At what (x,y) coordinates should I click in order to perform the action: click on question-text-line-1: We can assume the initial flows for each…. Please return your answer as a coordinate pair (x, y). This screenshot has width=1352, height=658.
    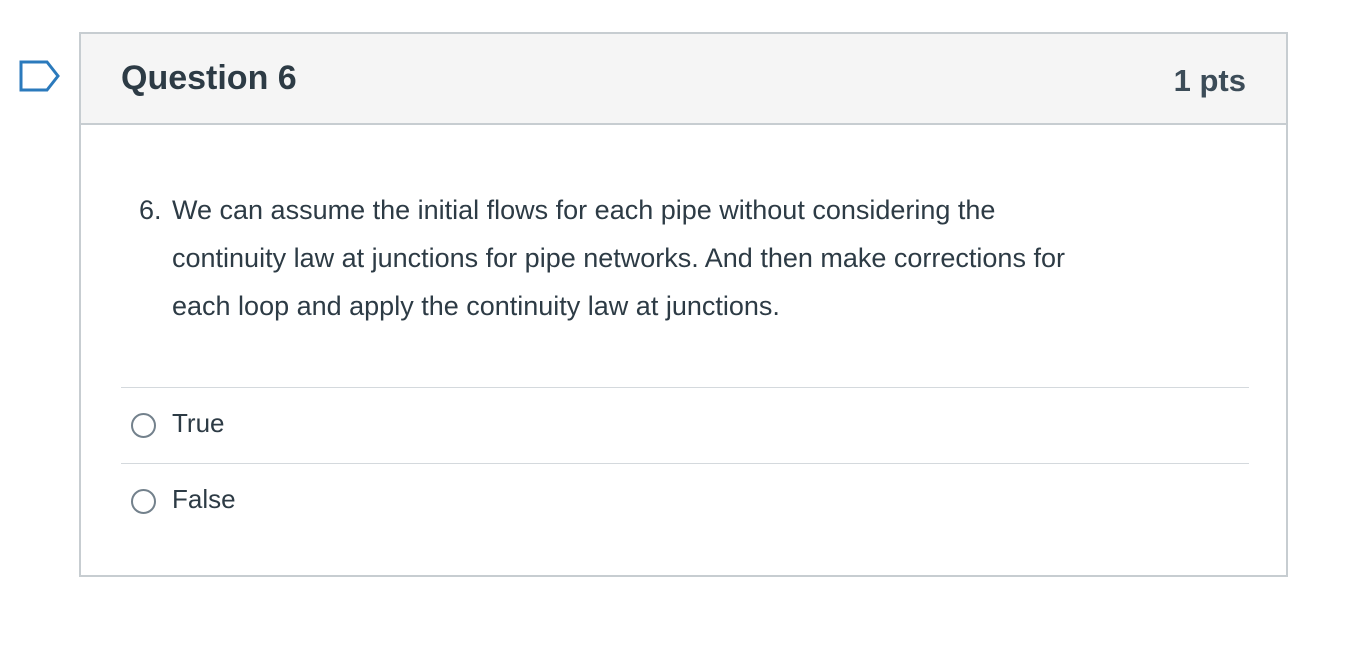
    Looking at the image, I should click on (584, 210).